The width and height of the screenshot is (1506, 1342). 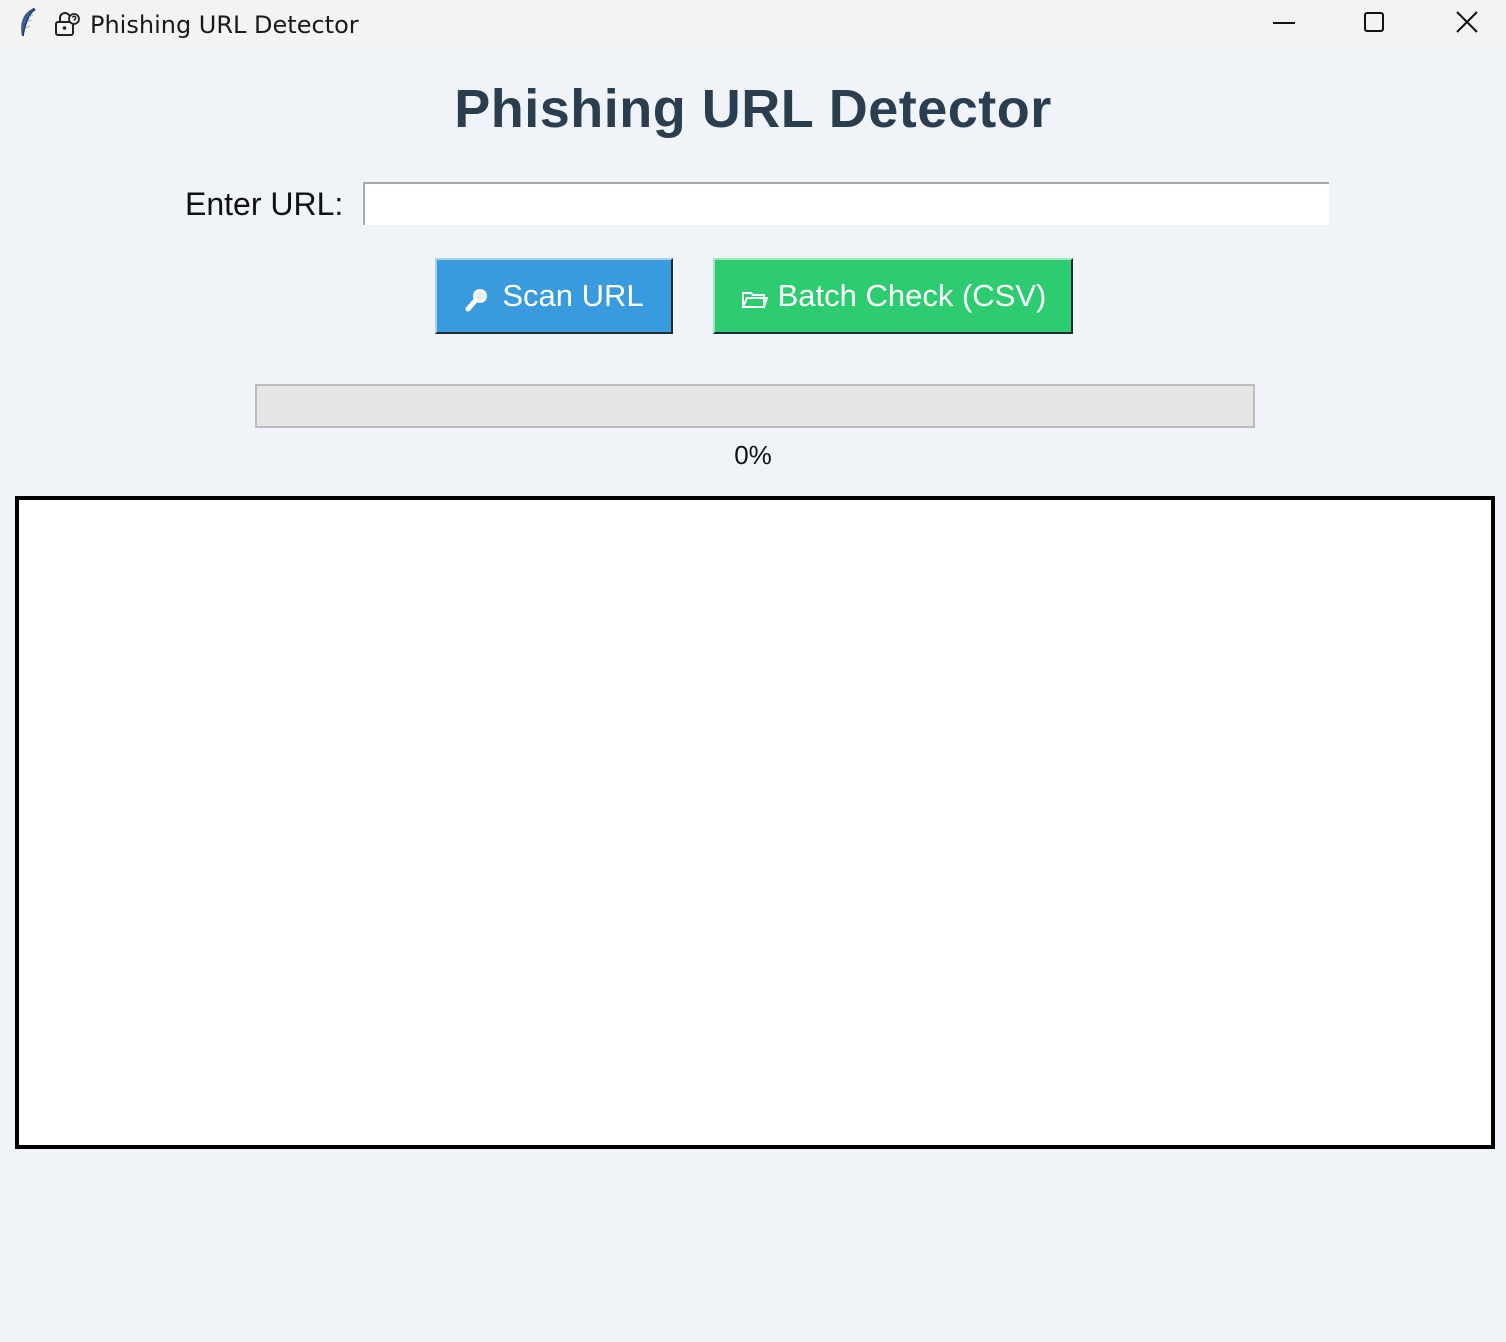 I want to click on window-title: Phishing URL Detector, so click(x=224, y=25).